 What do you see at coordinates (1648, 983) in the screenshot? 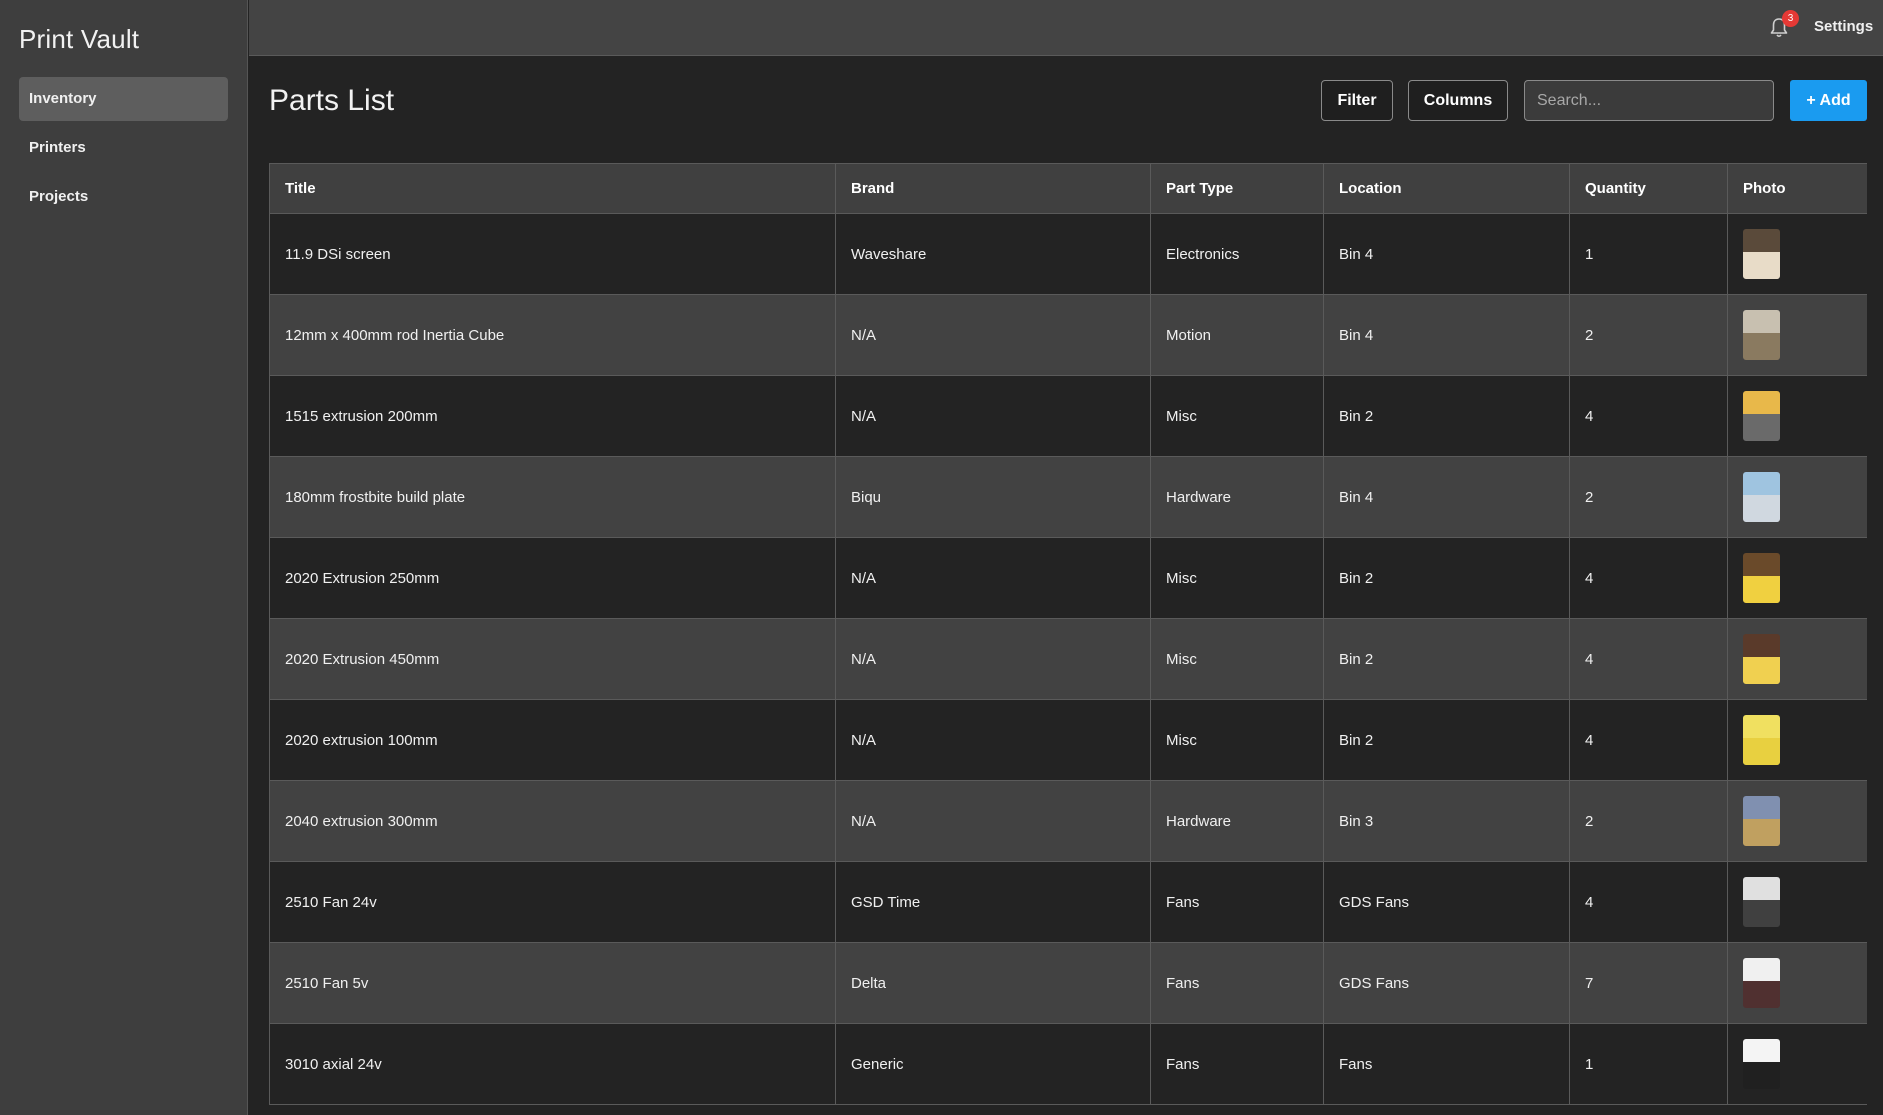
I see `cell-quantity: 7` at bounding box center [1648, 983].